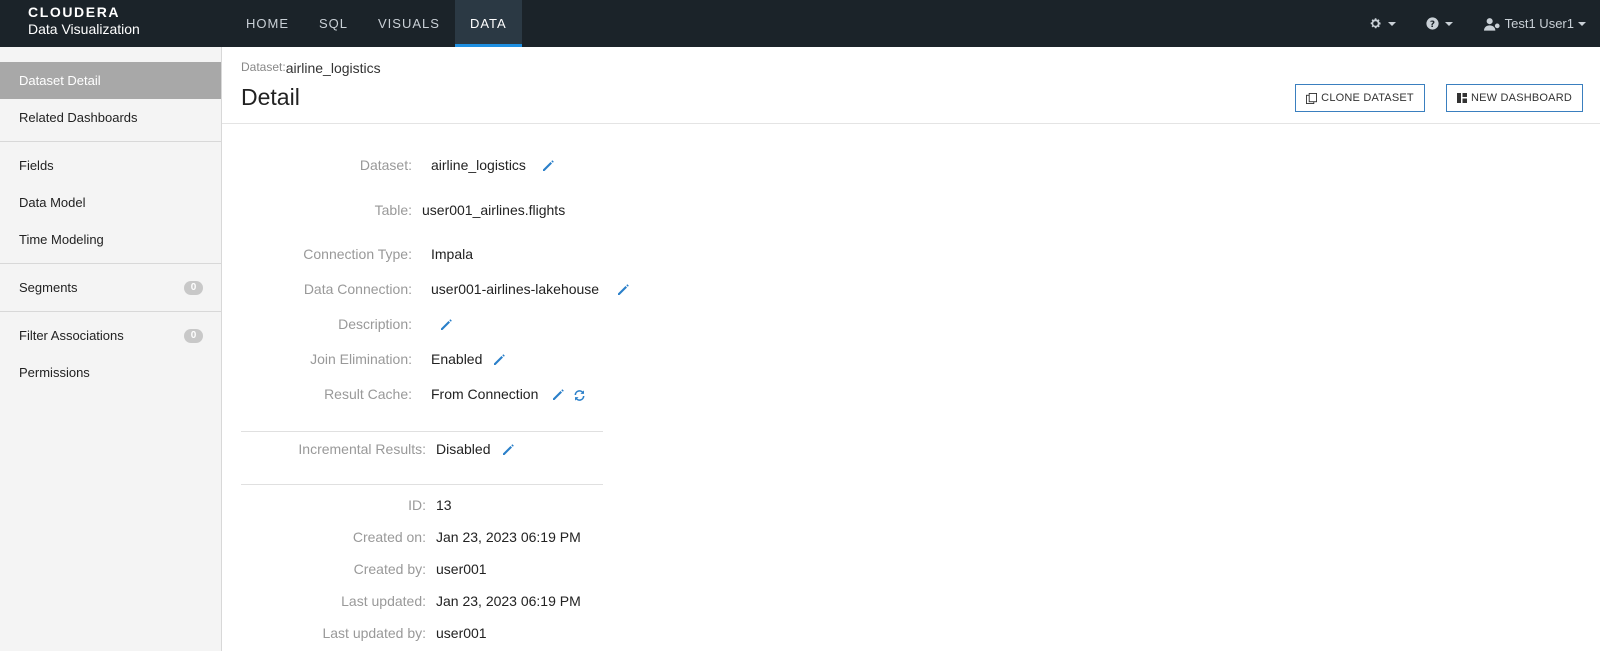 This screenshot has height=651, width=1600. I want to click on refresh-icon, so click(579, 395).